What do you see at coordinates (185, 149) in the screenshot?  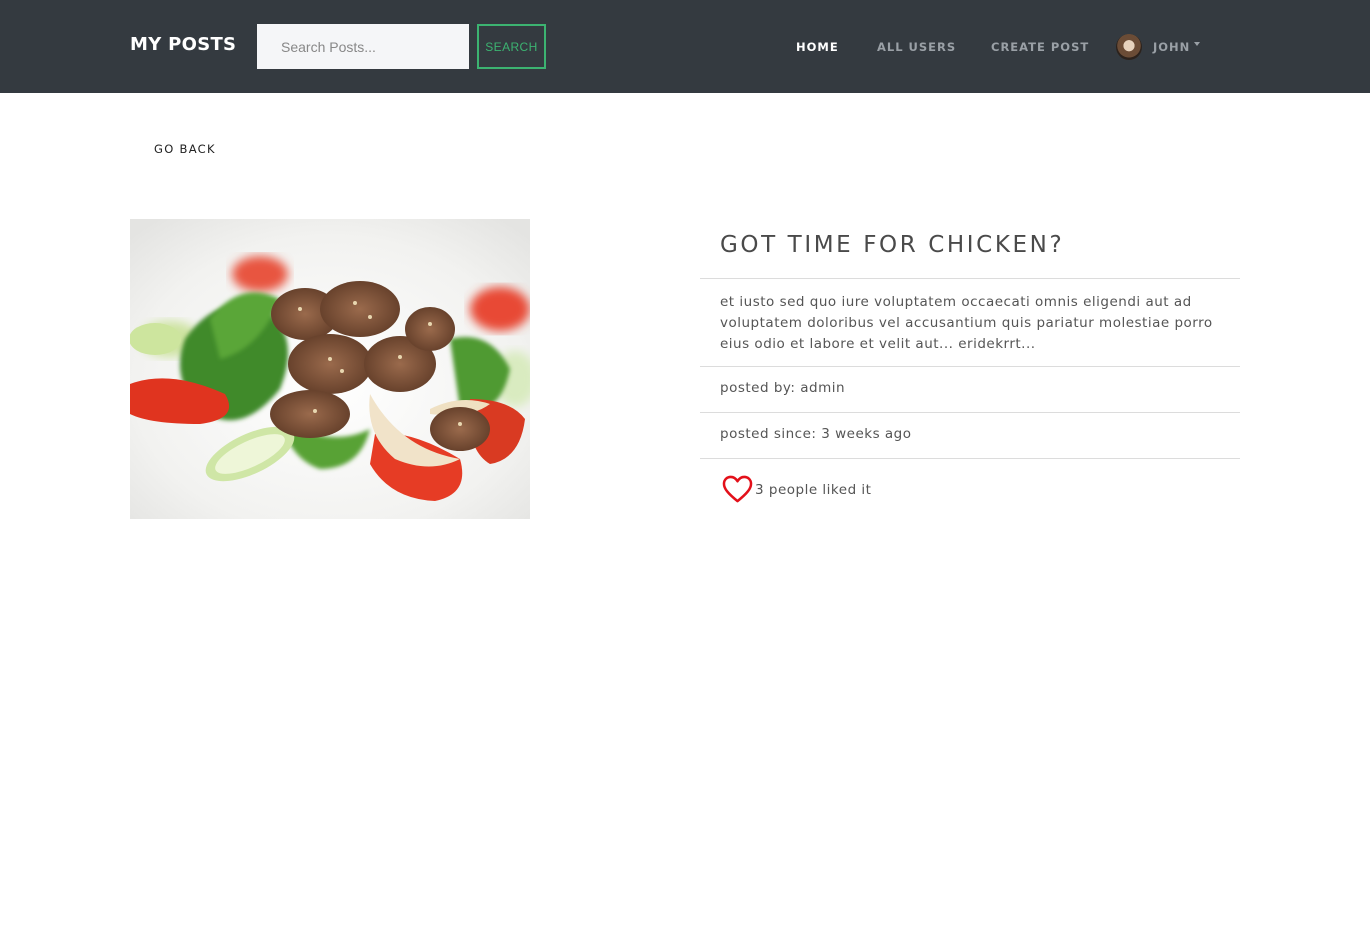 I see `go-back-button: GO BACK` at bounding box center [185, 149].